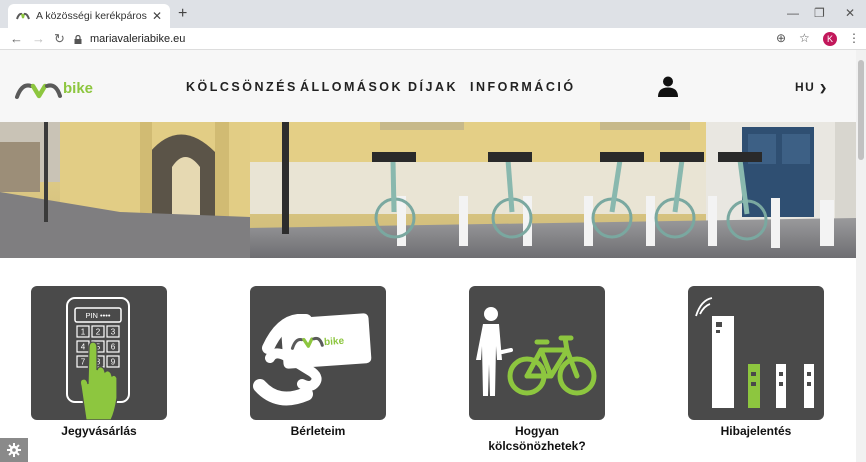 Image resolution: width=866 pixels, height=462 pixels. Describe the element at coordinates (351, 87) in the screenshot. I see `nav-stations: ÁLLOMÁSOK` at that location.